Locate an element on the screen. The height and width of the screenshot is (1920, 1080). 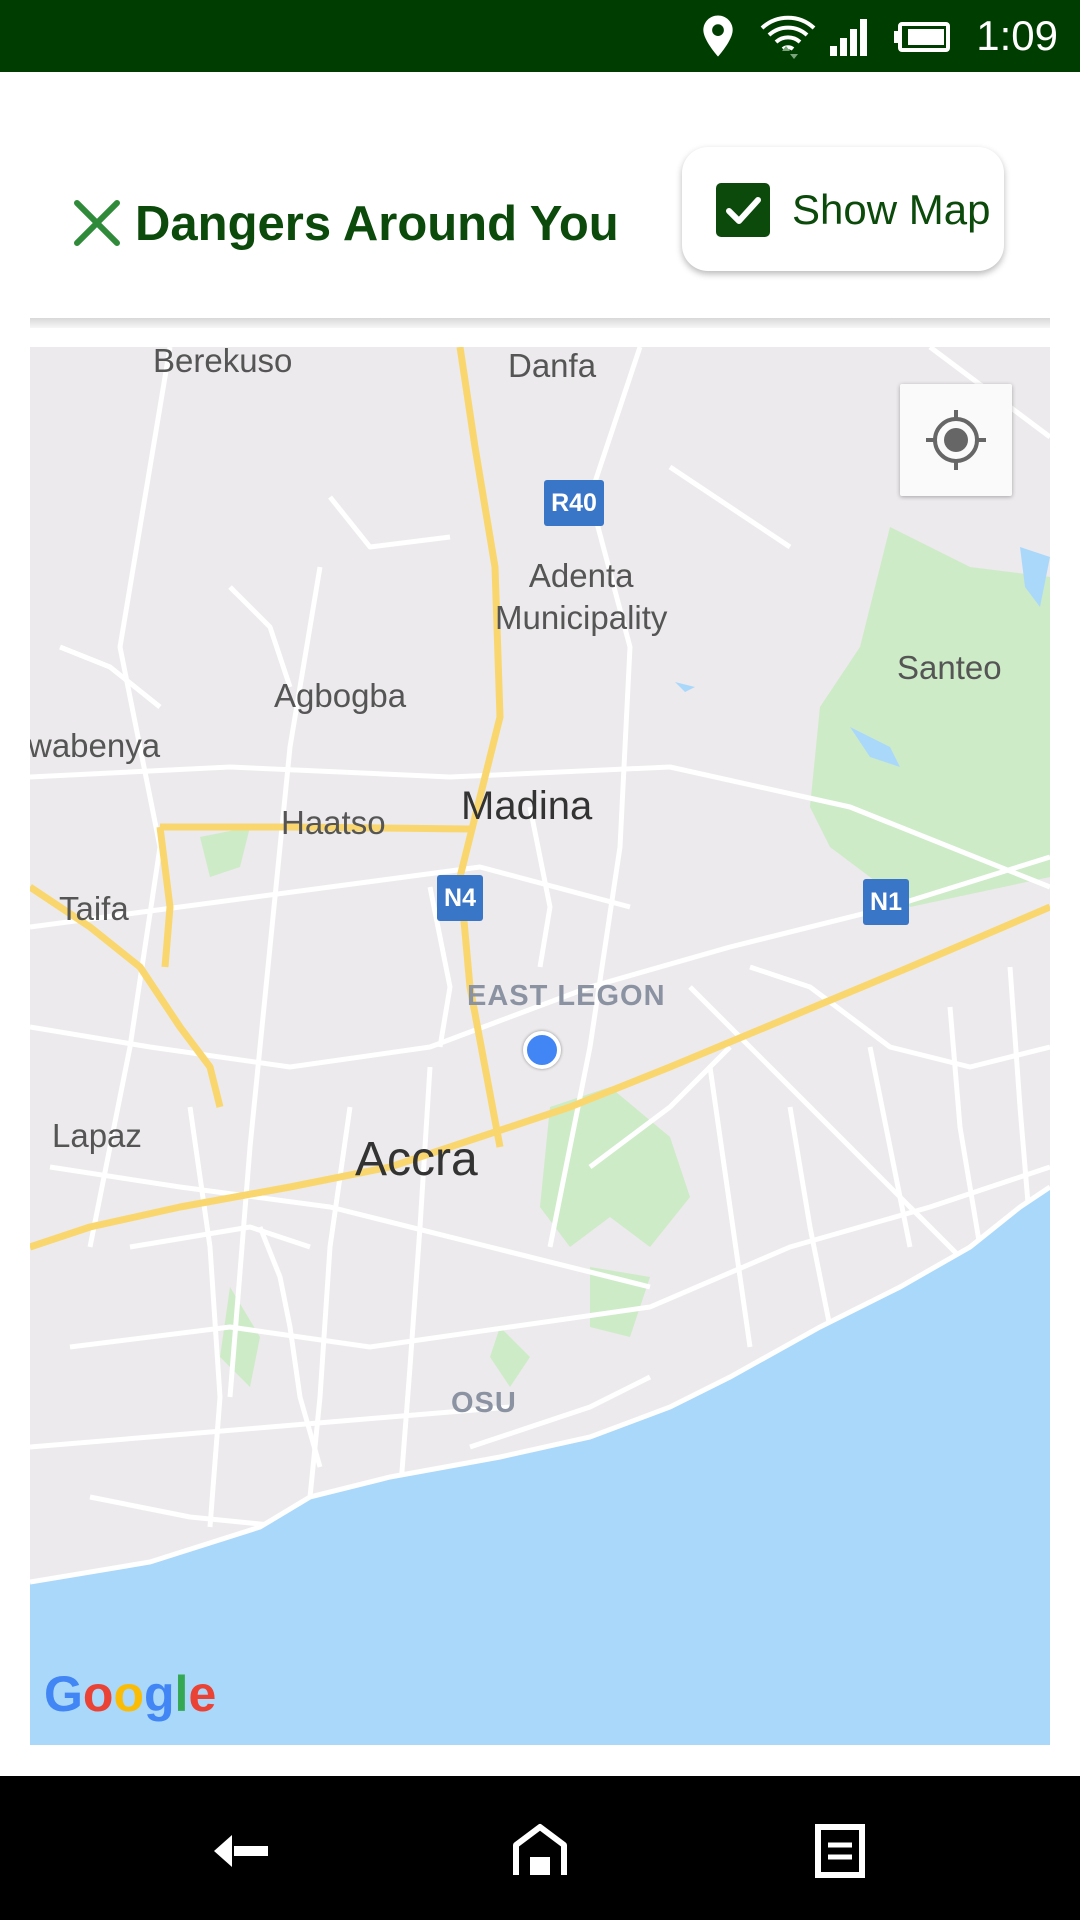
map-label-lapaz: Lapaz is located at coordinates (97, 1135).